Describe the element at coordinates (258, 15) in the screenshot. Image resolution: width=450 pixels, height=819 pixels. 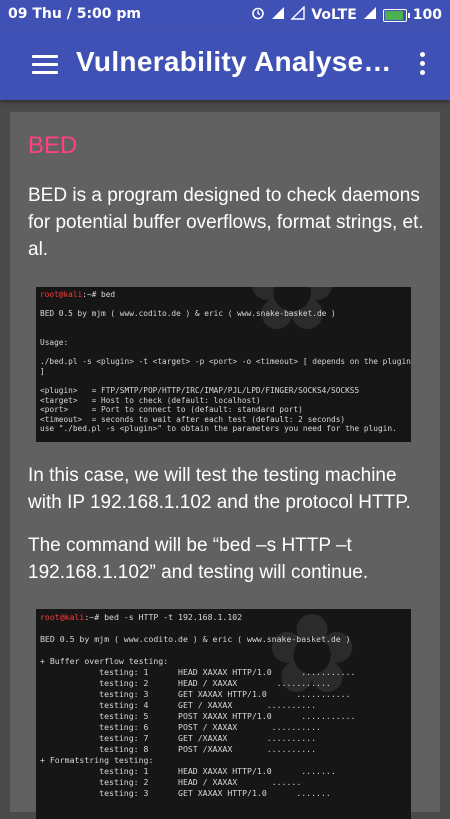
I see `alarm-icon` at that location.